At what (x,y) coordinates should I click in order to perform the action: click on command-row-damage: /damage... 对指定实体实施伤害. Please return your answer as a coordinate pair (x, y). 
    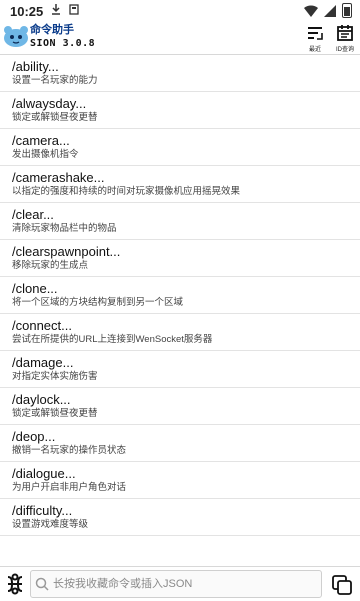
    Looking at the image, I should click on (180, 369).